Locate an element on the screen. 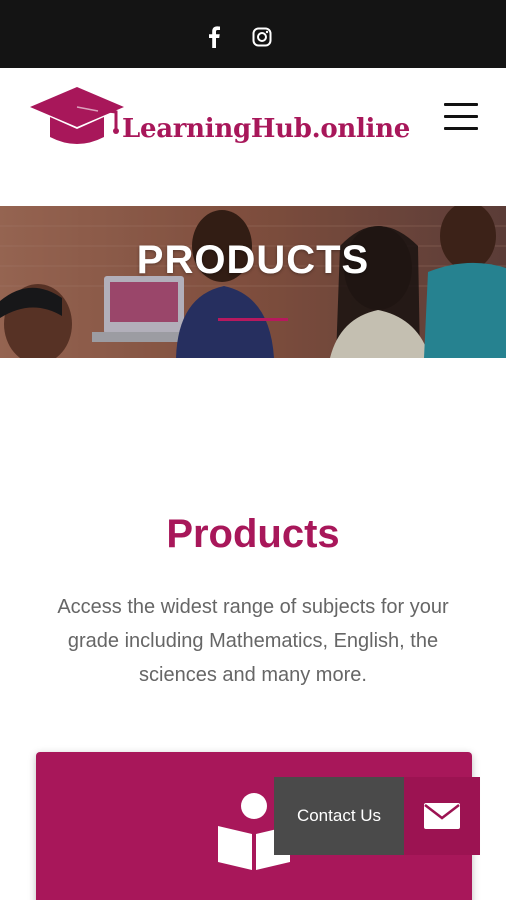 Image resolution: width=506 pixels, height=900 pixels. hero-underline-divider is located at coordinates (253, 319).